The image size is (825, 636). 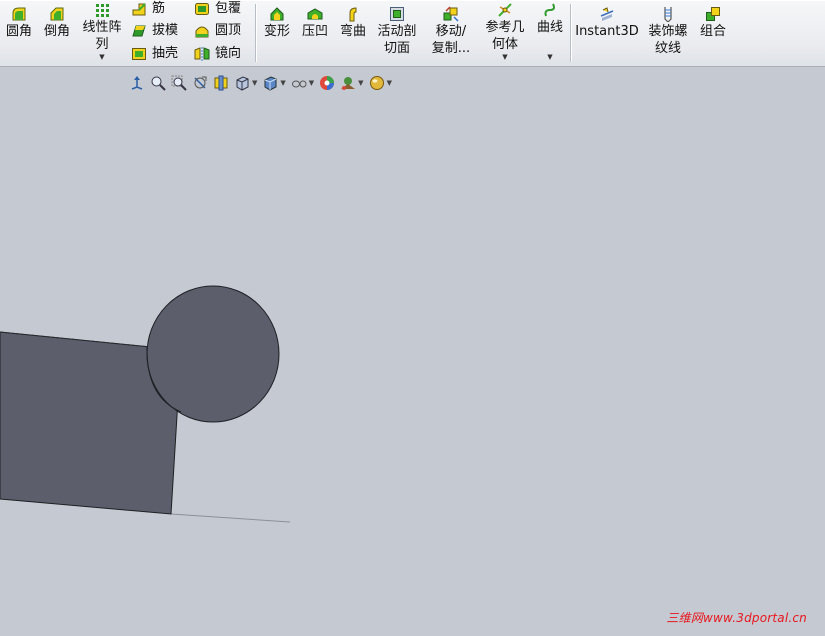 What do you see at coordinates (202, 53) in the screenshot?
I see `mirror-icon` at bounding box center [202, 53].